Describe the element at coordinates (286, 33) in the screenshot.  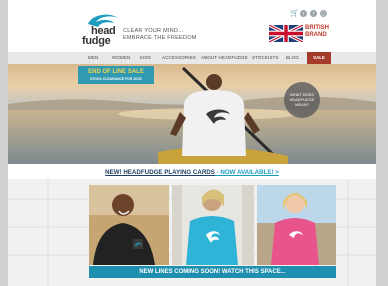
I see `union-jack-icon` at that location.